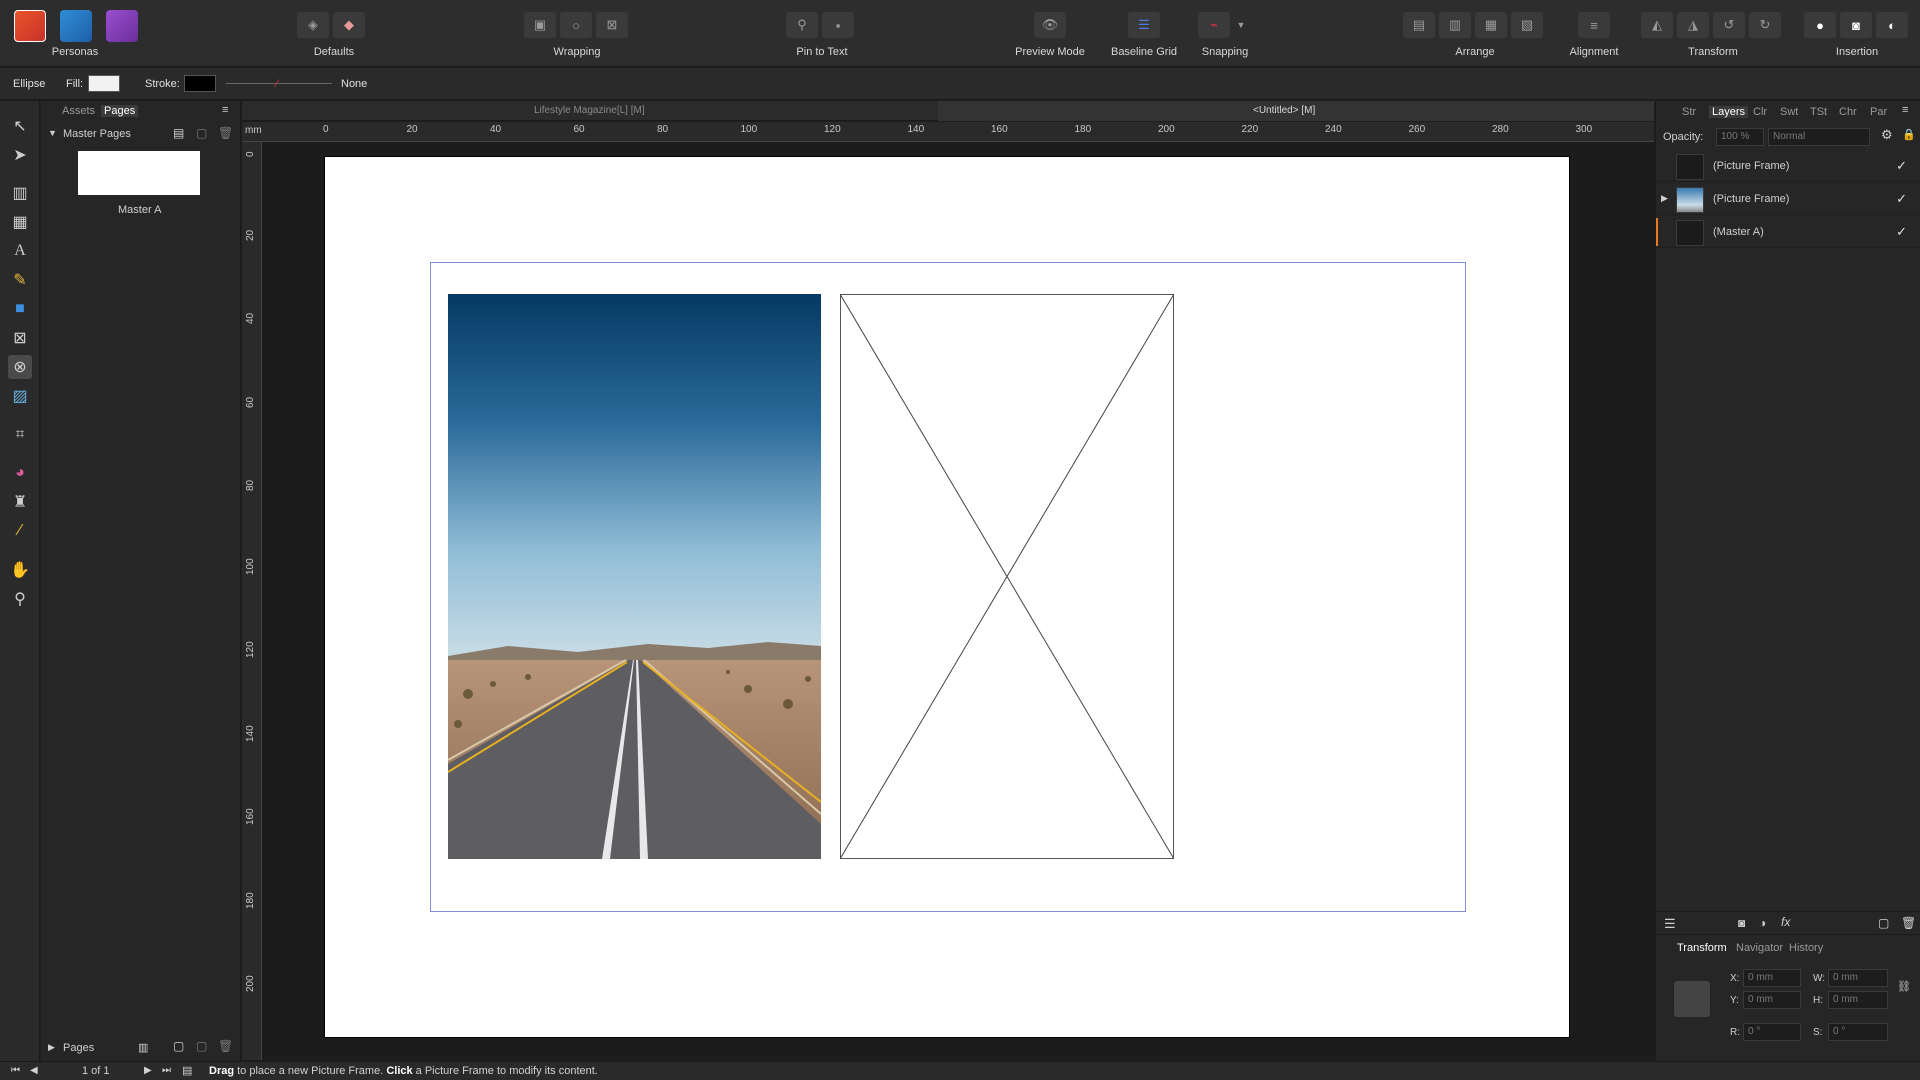 The image size is (1920, 1080). Describe the element at coordinates (1785, 922) in the screenshot. I see `fx-icon: fx` at that location.